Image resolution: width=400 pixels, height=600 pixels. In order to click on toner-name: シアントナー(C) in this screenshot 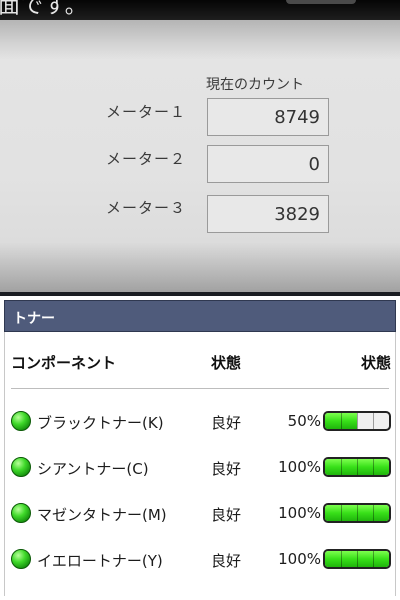, I will do `click(93, 469)`.